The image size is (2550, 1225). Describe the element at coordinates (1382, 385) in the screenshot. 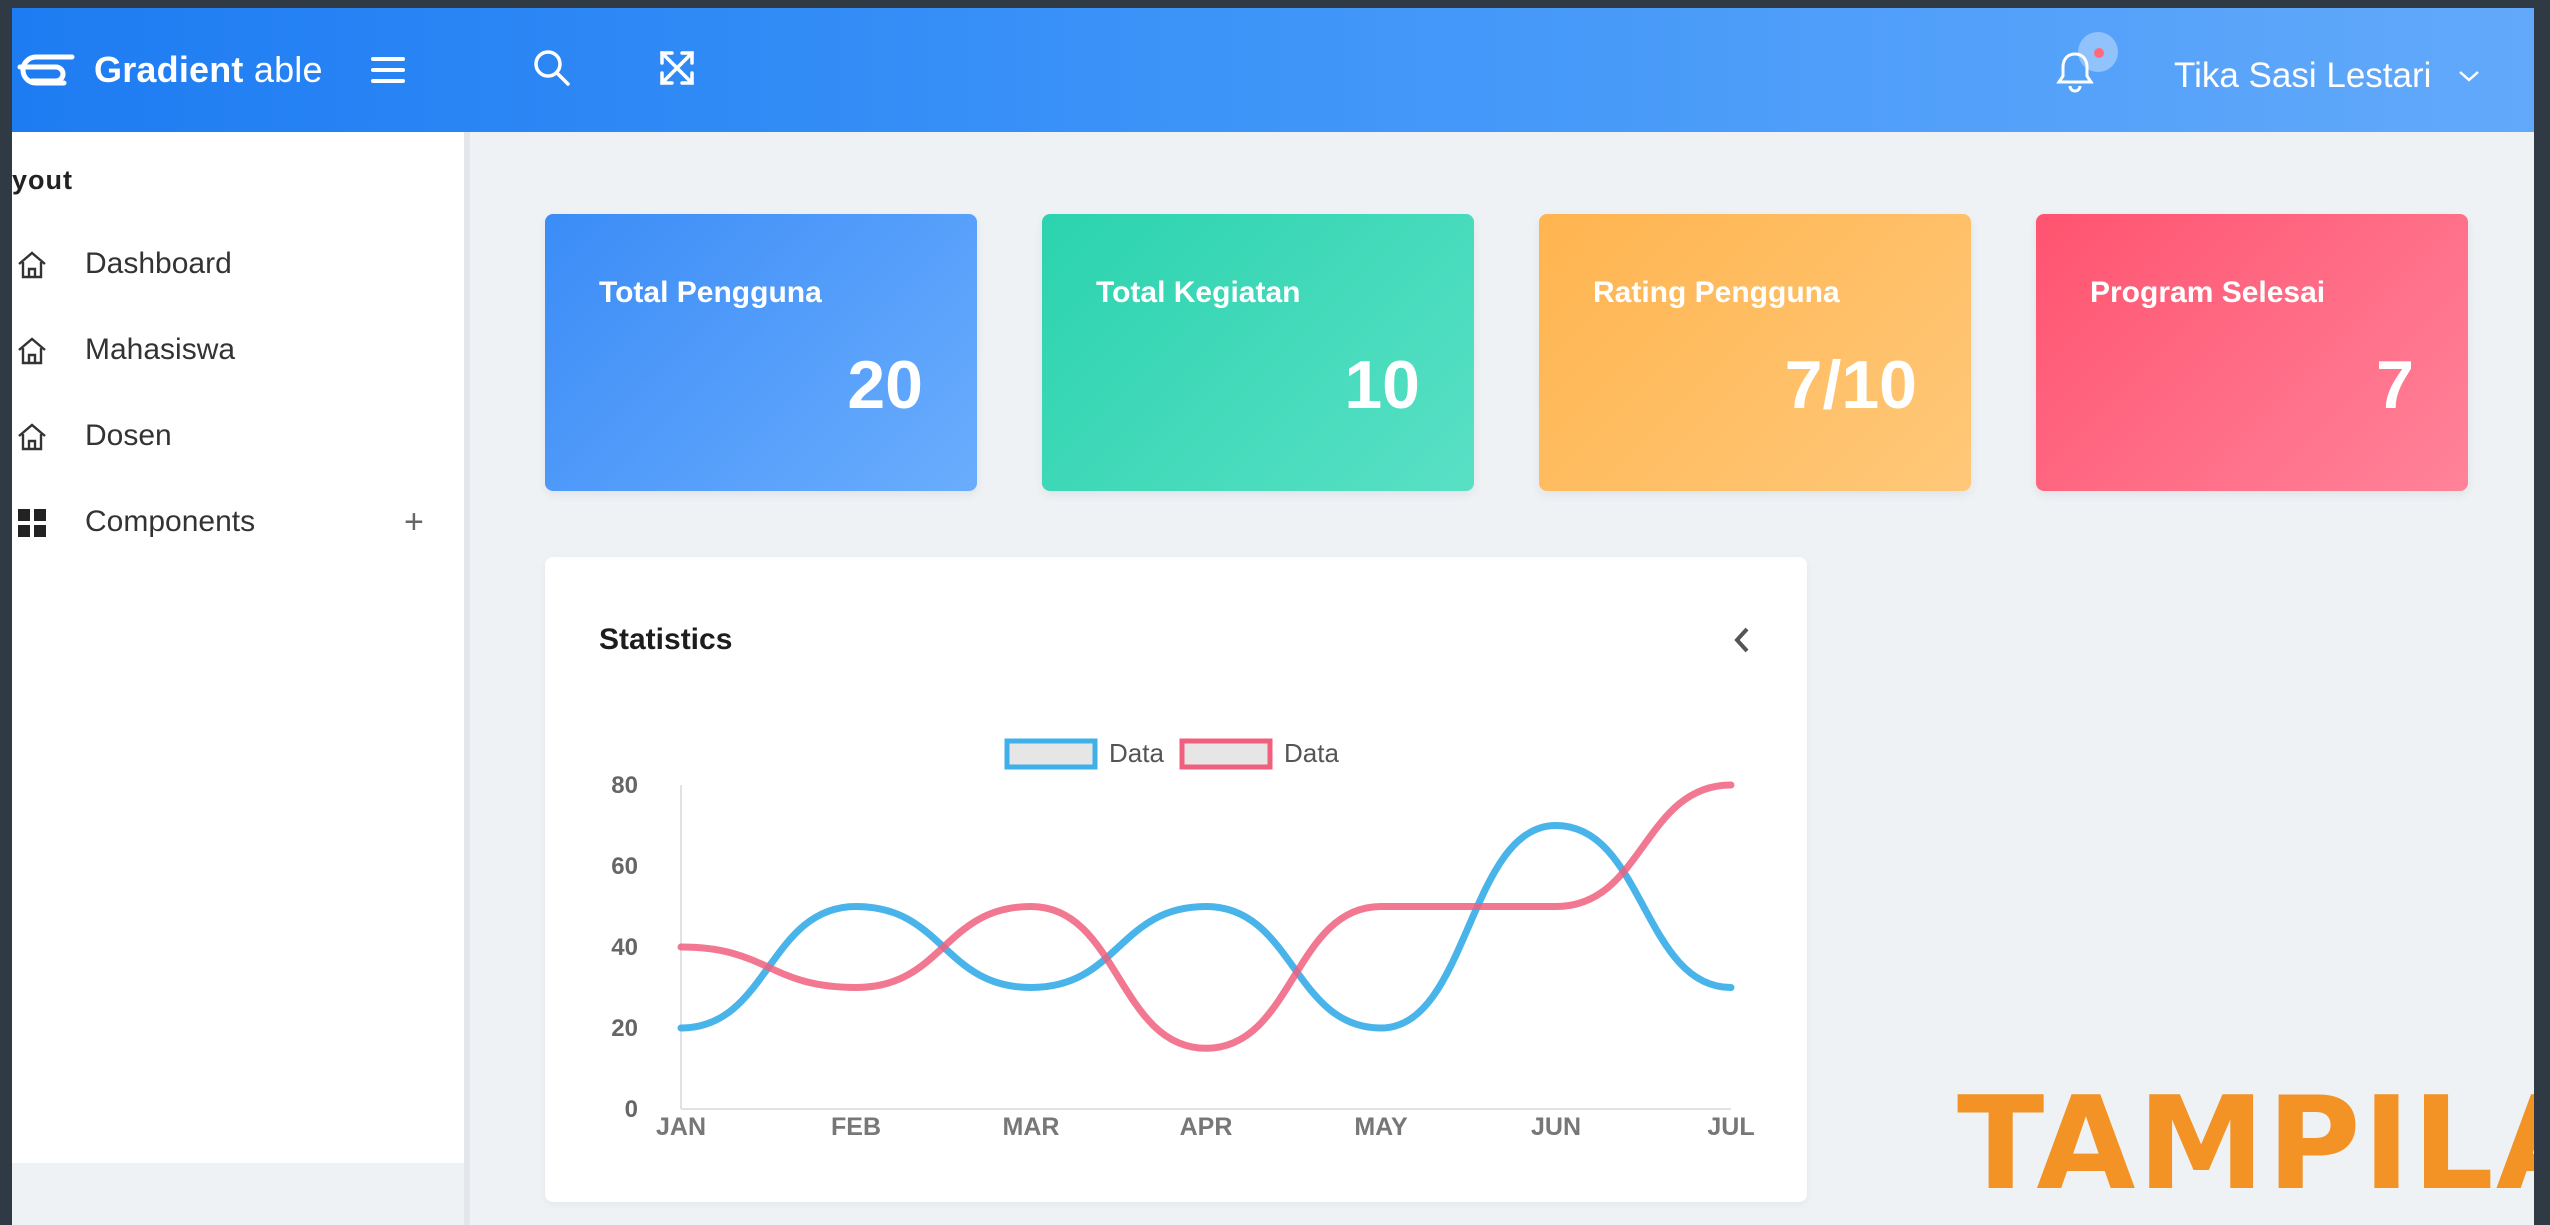

I see `card-value: 10` at that location.